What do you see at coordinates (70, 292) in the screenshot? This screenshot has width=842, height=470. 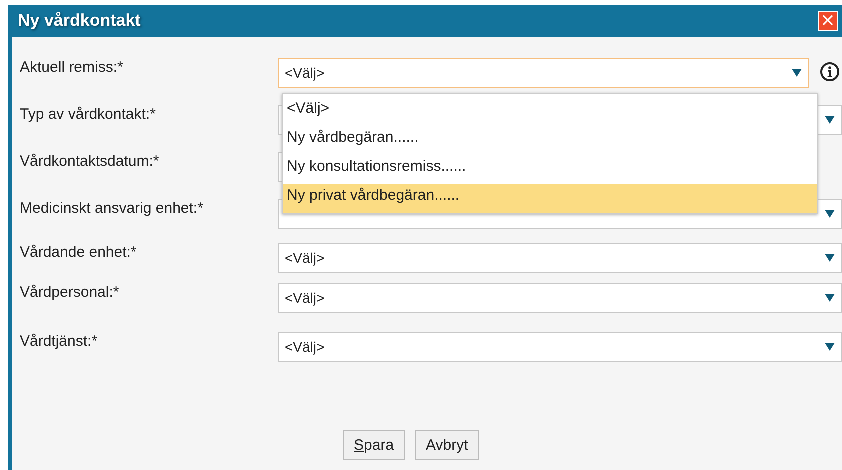 I see `field-label: Vårdpersonal:*` at bounding box center [70, 292].